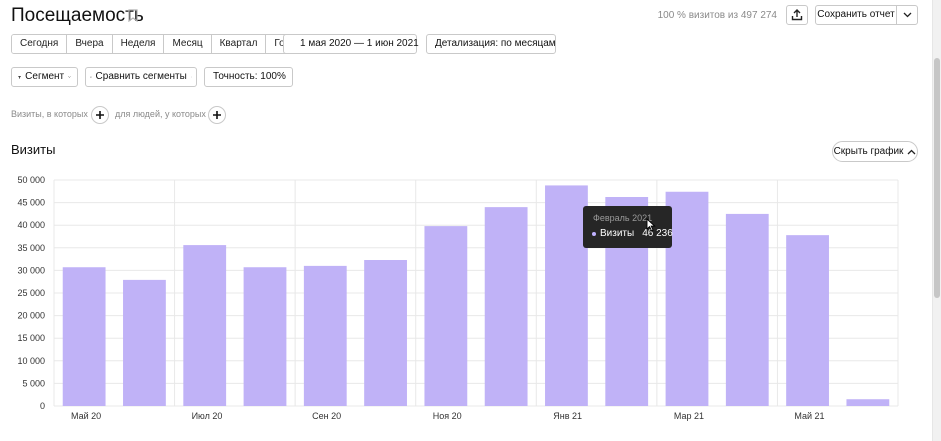  I want to click on scrollbar-thumb, so click(937, 178).